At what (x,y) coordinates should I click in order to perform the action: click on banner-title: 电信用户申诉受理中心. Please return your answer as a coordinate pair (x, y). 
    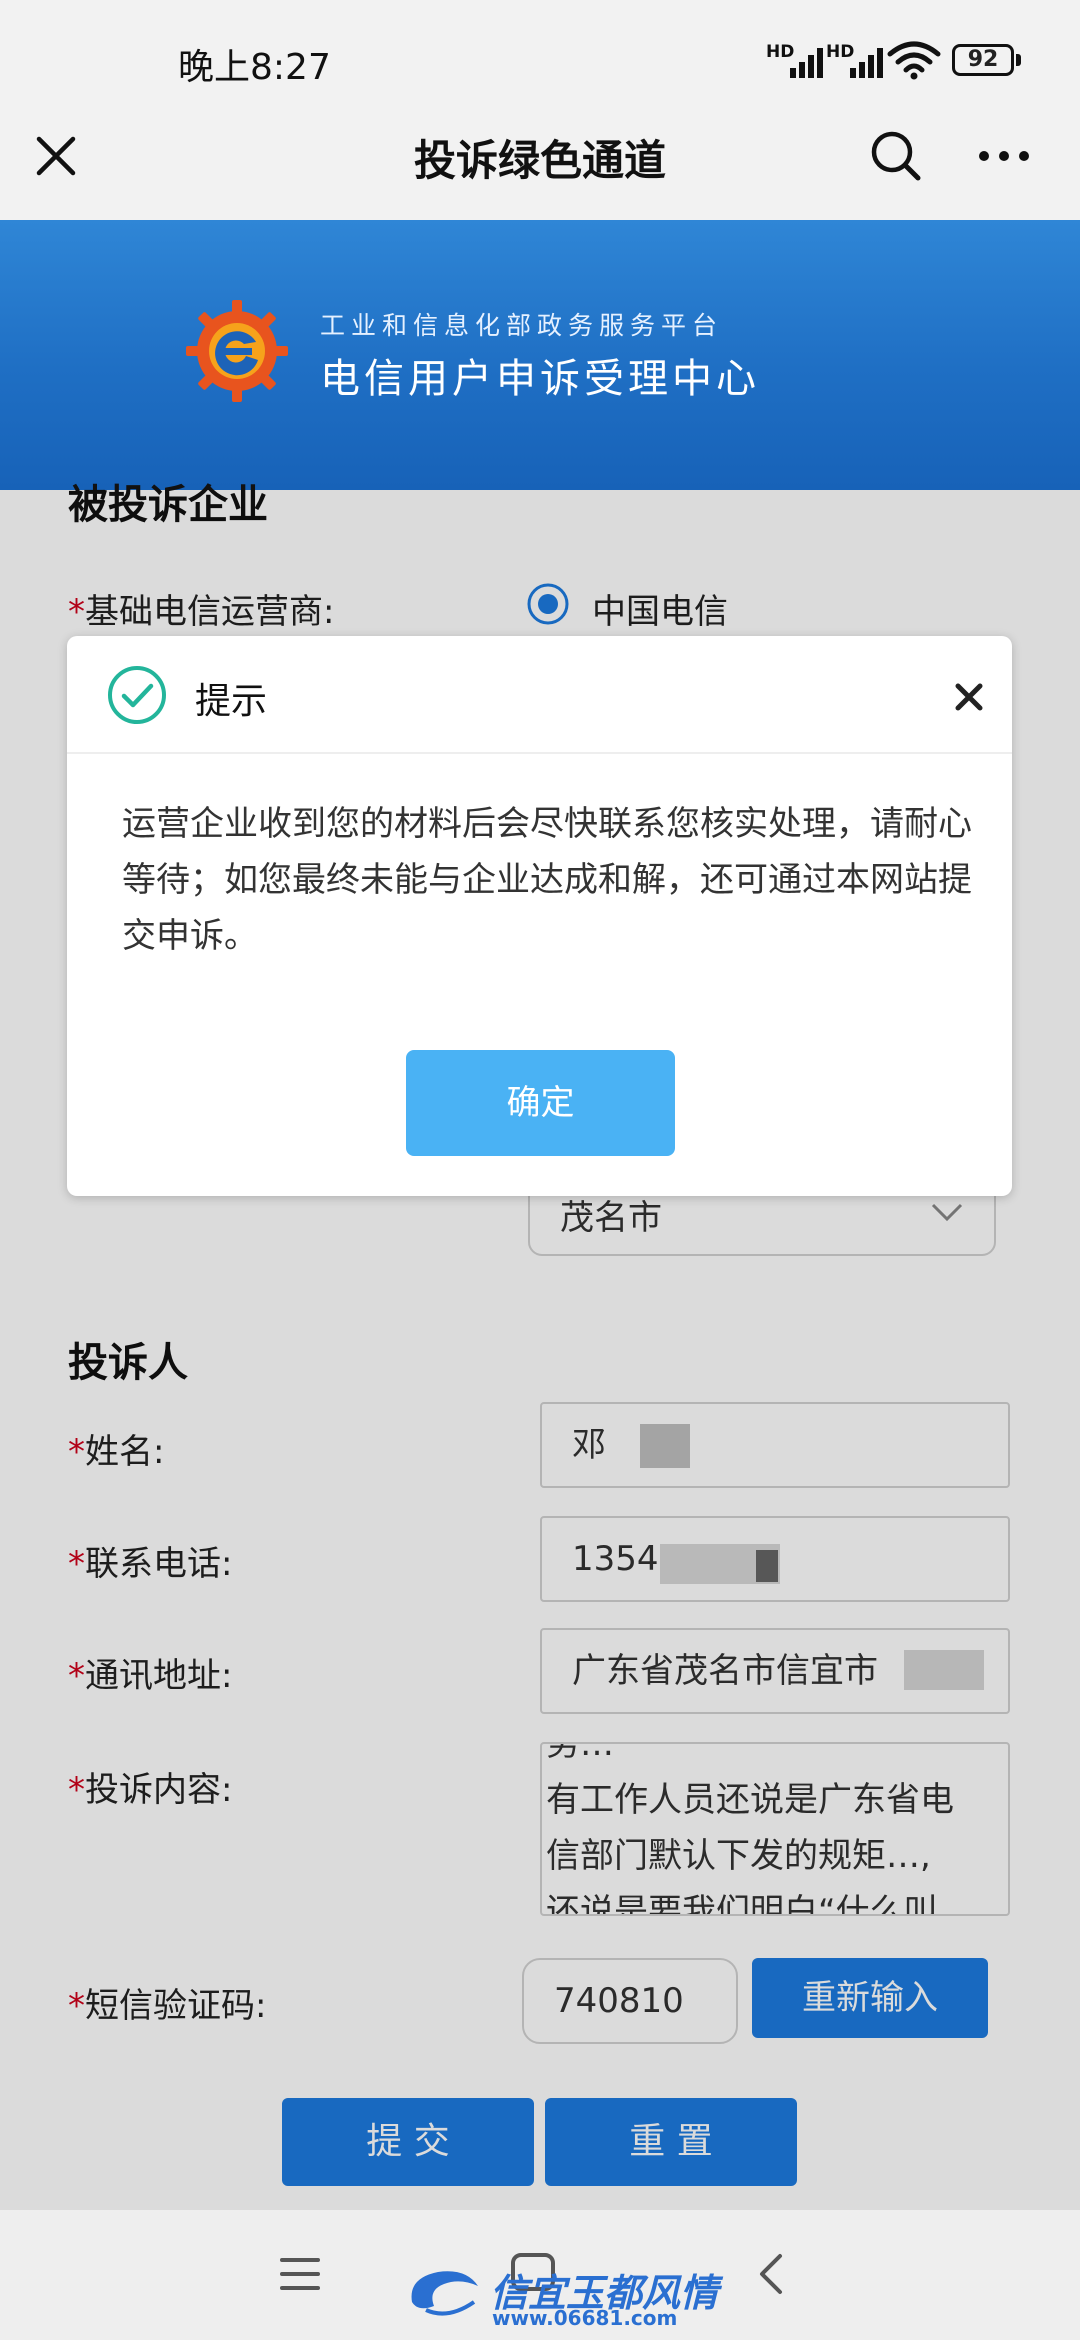
    Looking at the image, I should click on (540, 379).